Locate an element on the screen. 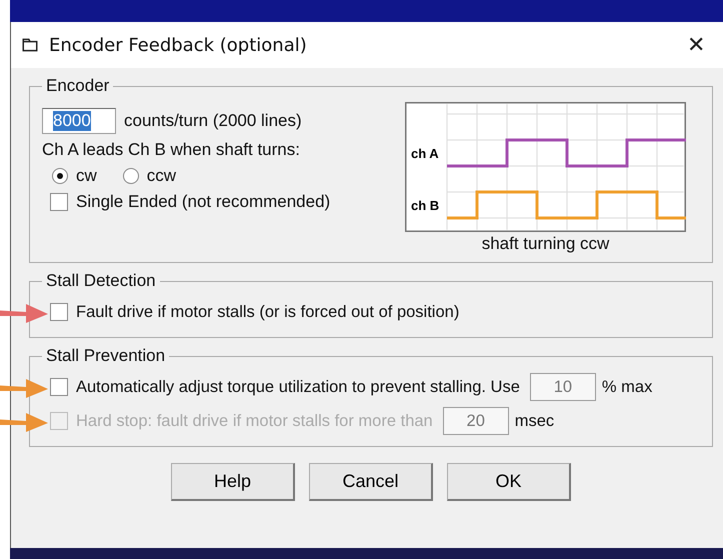 This screenshot has width=723, height=559. dialog-button: Help is located at coordinates (233, 482).